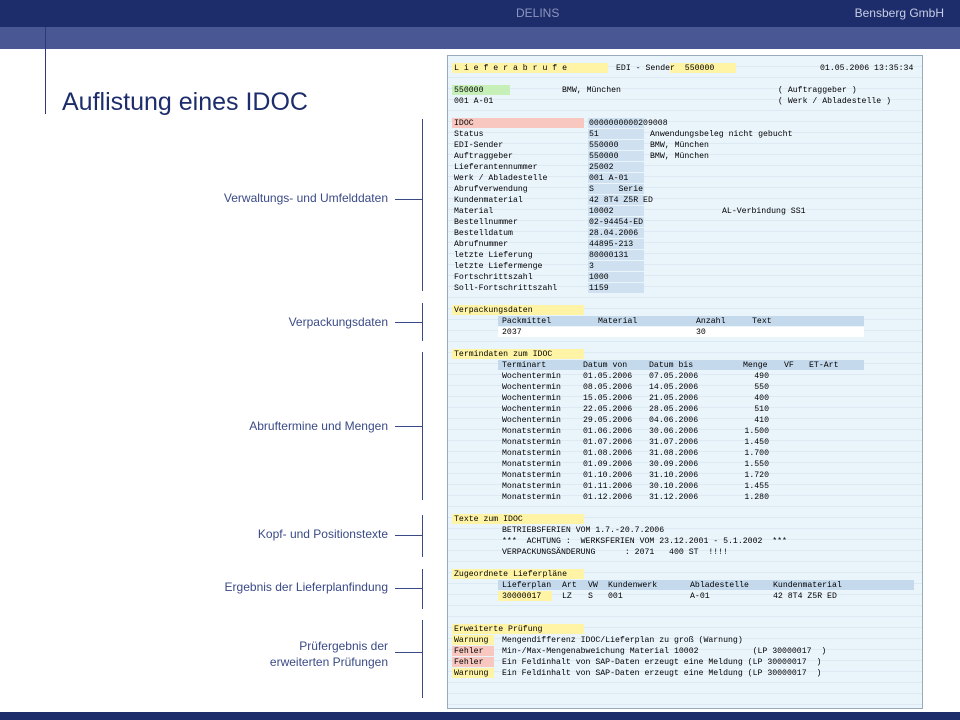 The image size is (960, 720). Describe the element at coordinates (628, 123) in the screenshot. I see `admin-field-value: 0000000000209008` at that location.